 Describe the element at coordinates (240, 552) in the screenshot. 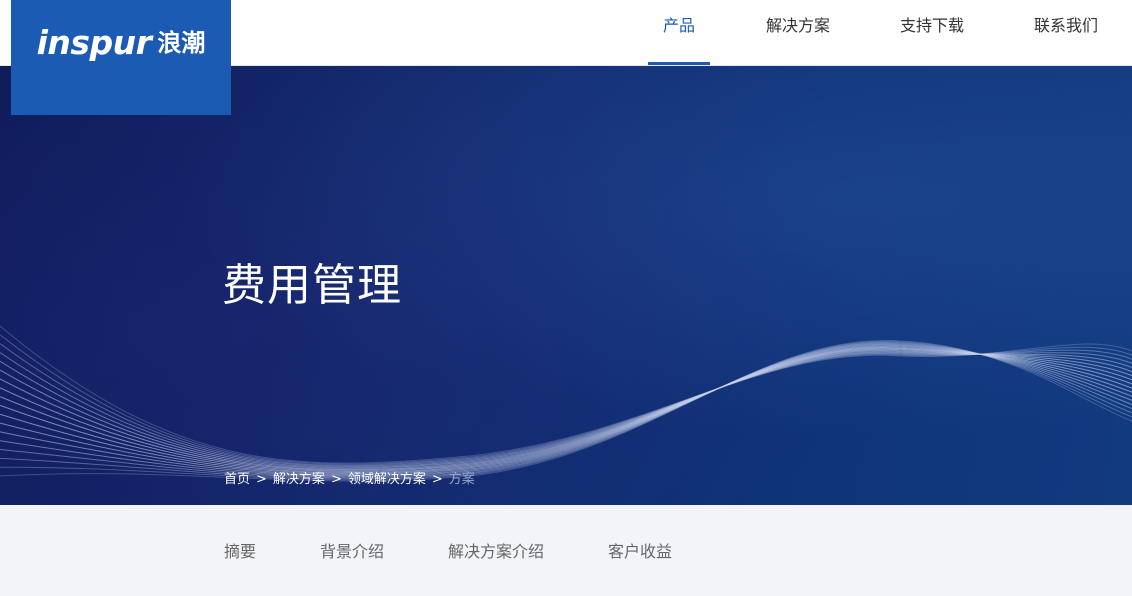

I see `tab-summary: 摘要` at that location.